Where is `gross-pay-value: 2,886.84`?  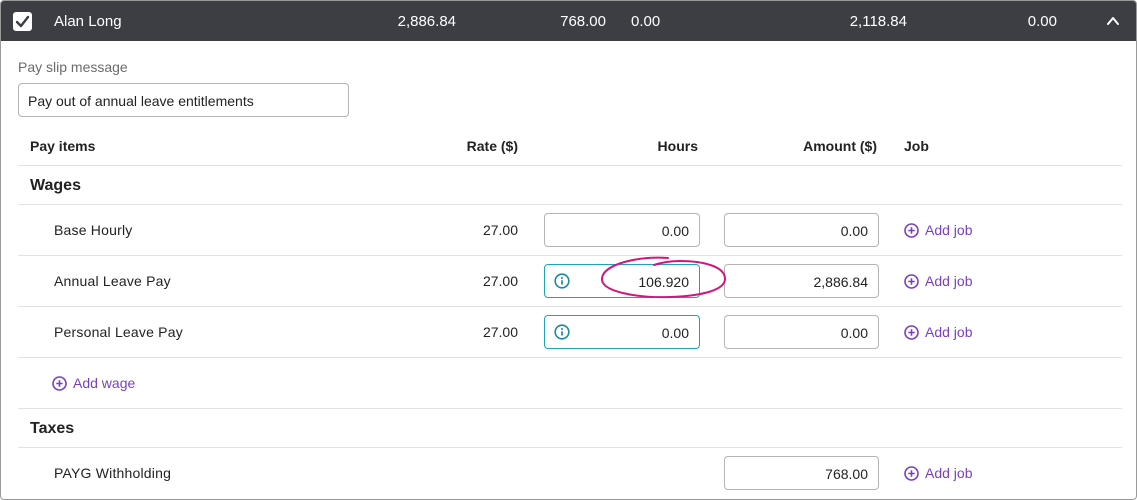
gross-pay-value: 2,886.84 is located at coordinates (426, 21).